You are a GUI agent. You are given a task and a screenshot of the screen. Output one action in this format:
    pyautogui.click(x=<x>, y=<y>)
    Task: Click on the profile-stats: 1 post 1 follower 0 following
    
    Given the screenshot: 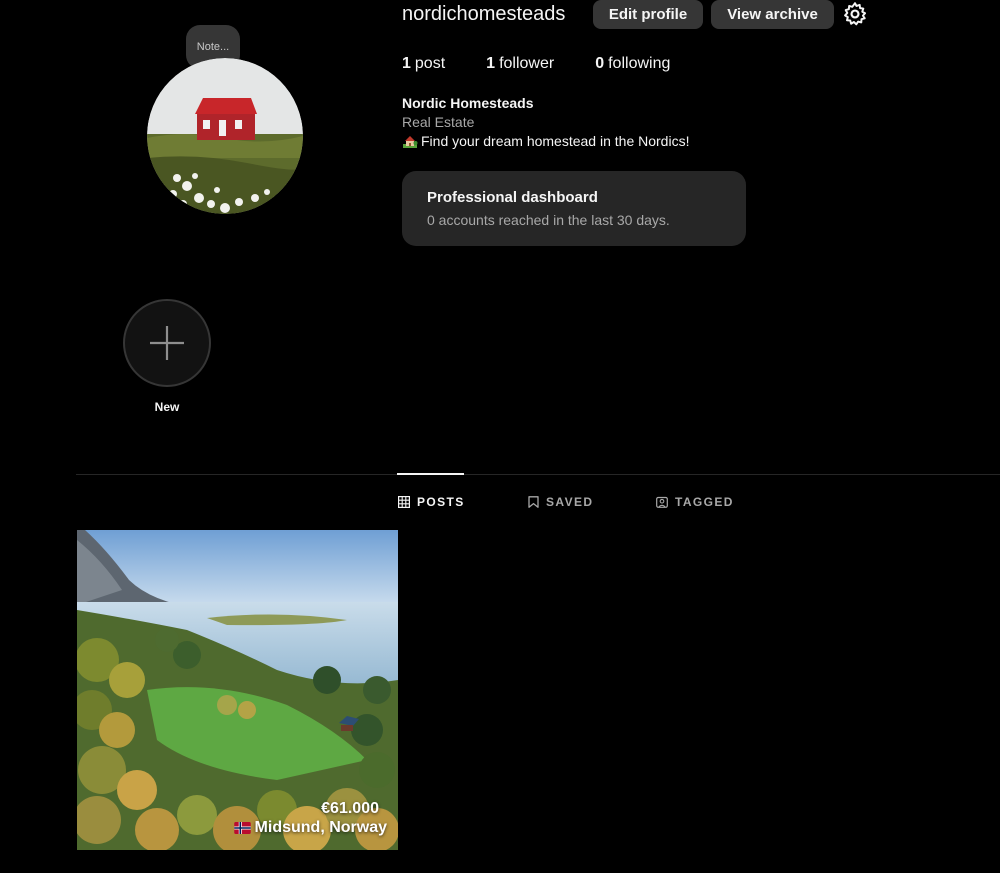 What is the action you would take?
    pyautogui.click(x=556, y=64)
    